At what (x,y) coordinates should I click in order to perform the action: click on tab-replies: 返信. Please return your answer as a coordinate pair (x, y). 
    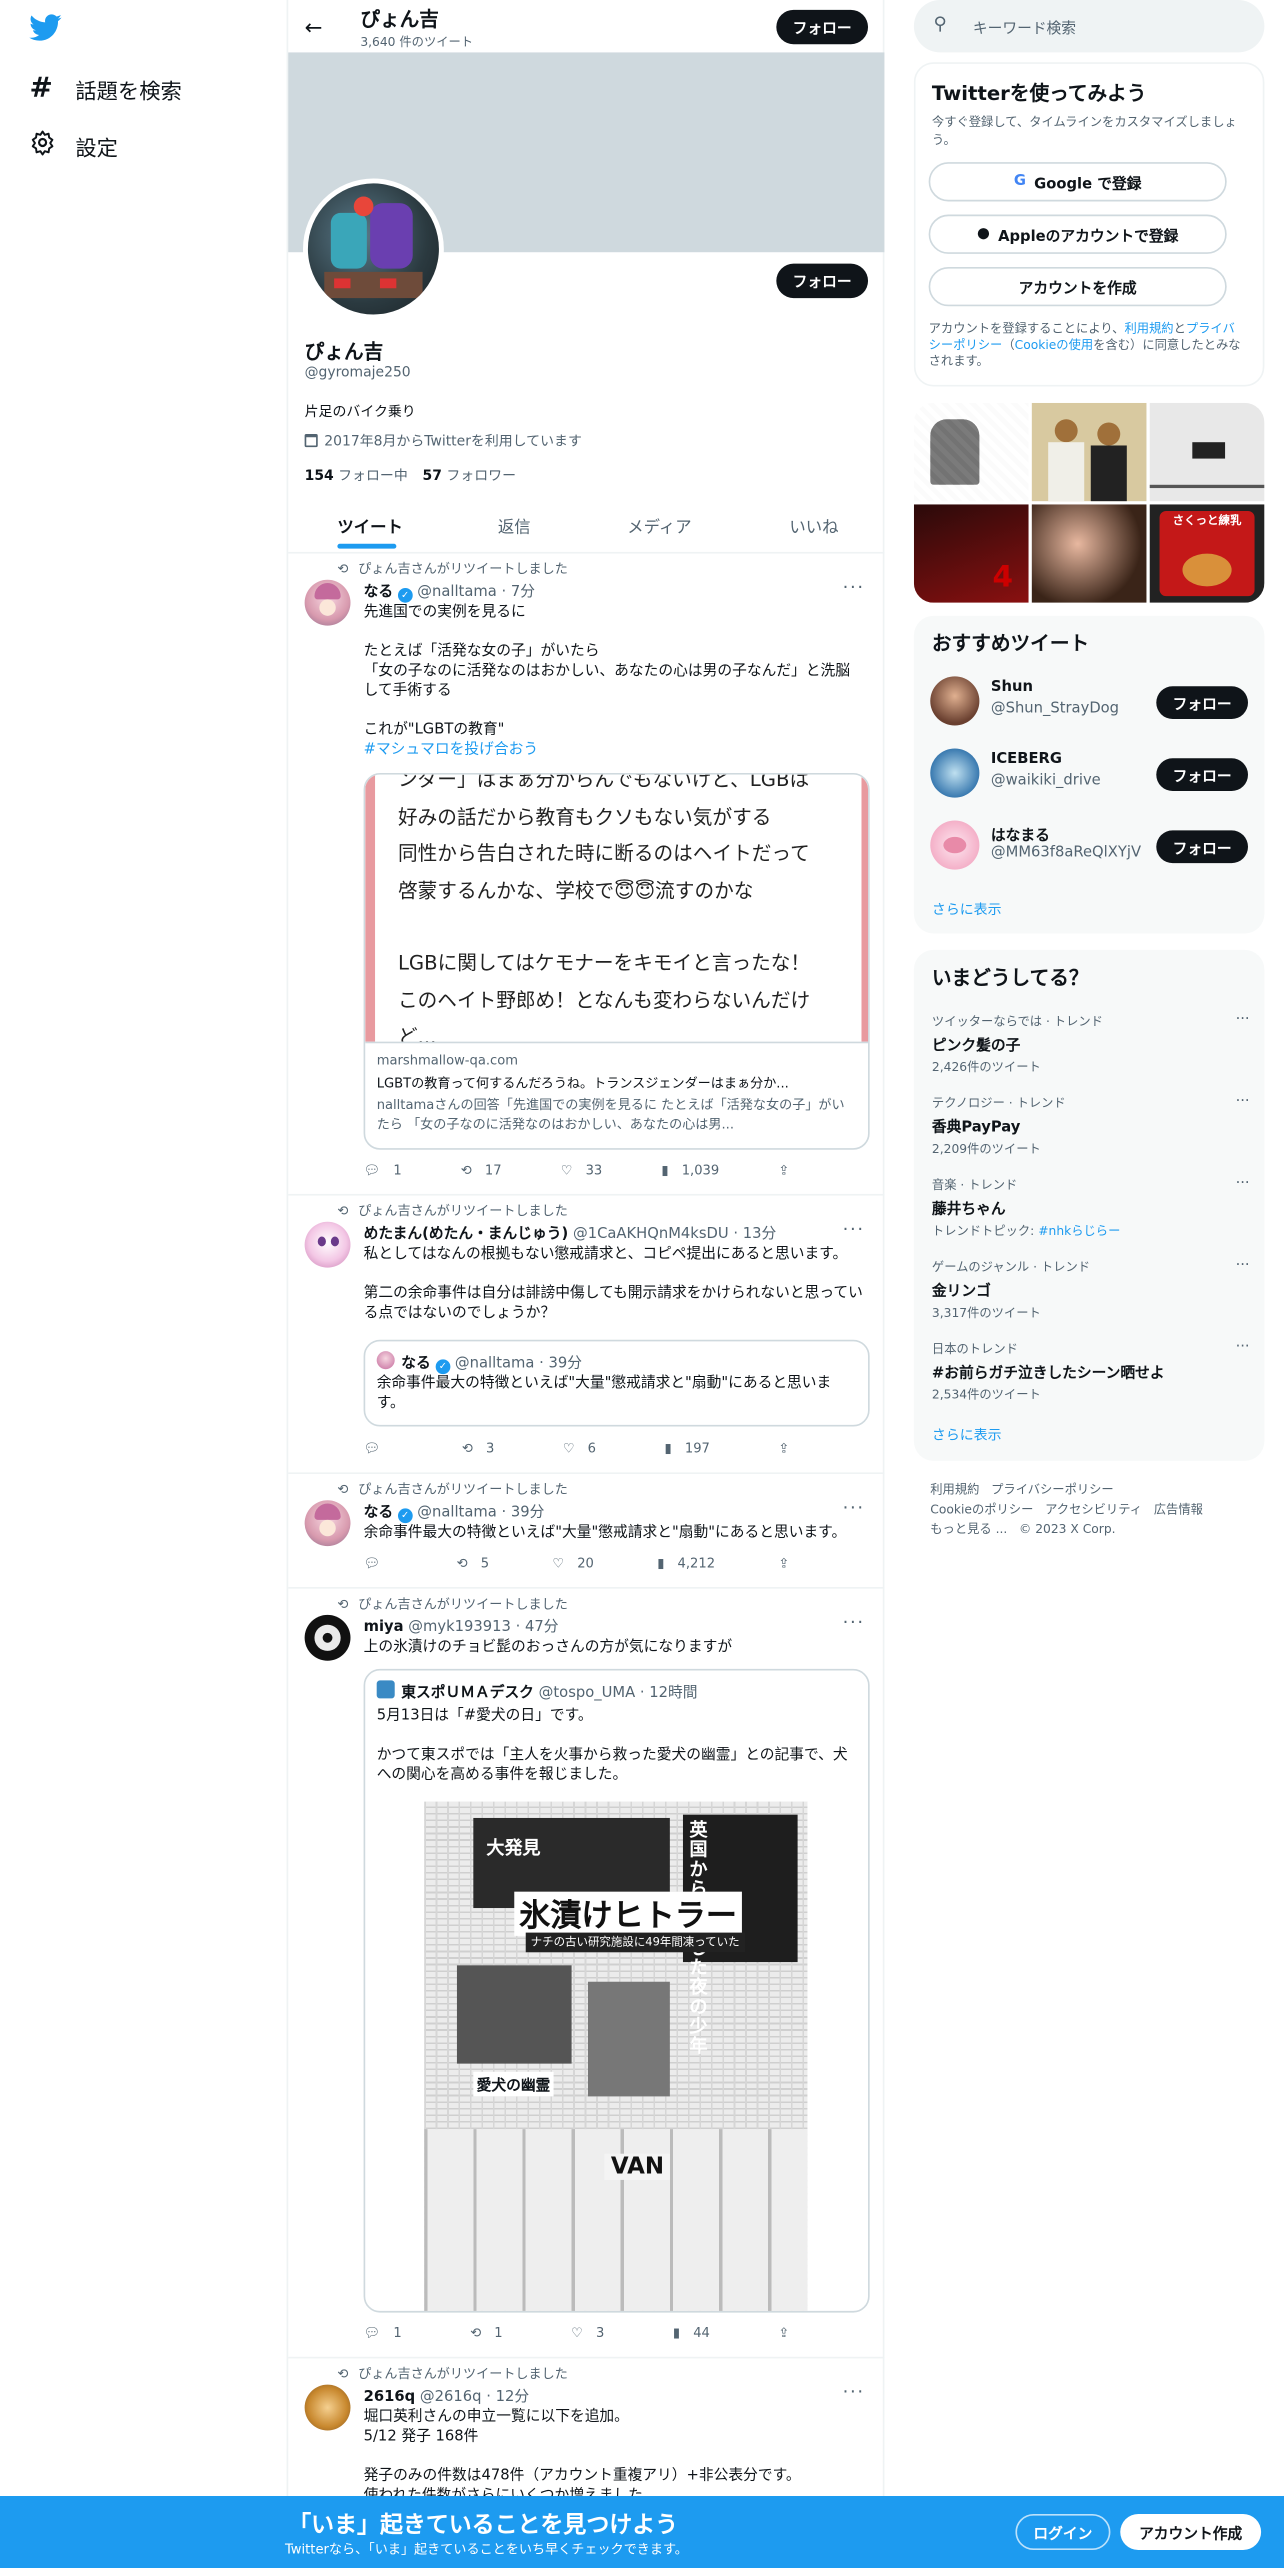
    Looking at the image, I should click on (514, 525).